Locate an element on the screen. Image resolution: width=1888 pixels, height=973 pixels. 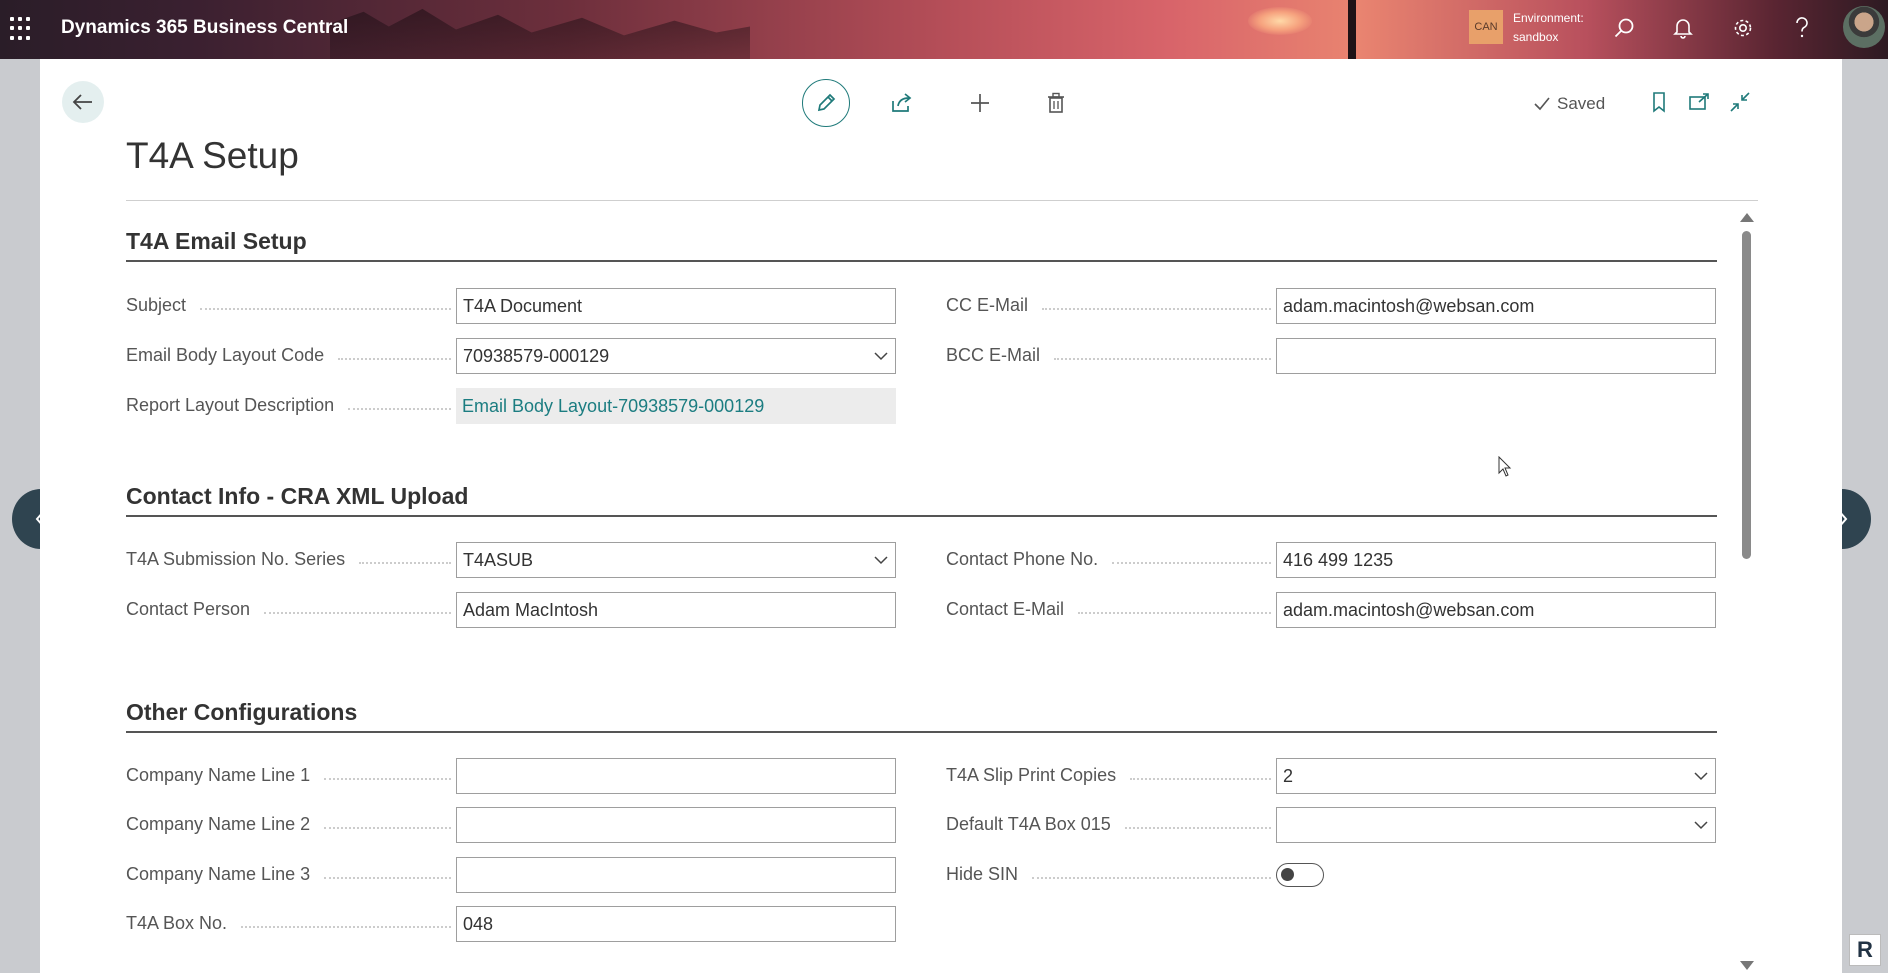
section-title-email-setup: T4A Email Setup is located at coordinates (216, 241).